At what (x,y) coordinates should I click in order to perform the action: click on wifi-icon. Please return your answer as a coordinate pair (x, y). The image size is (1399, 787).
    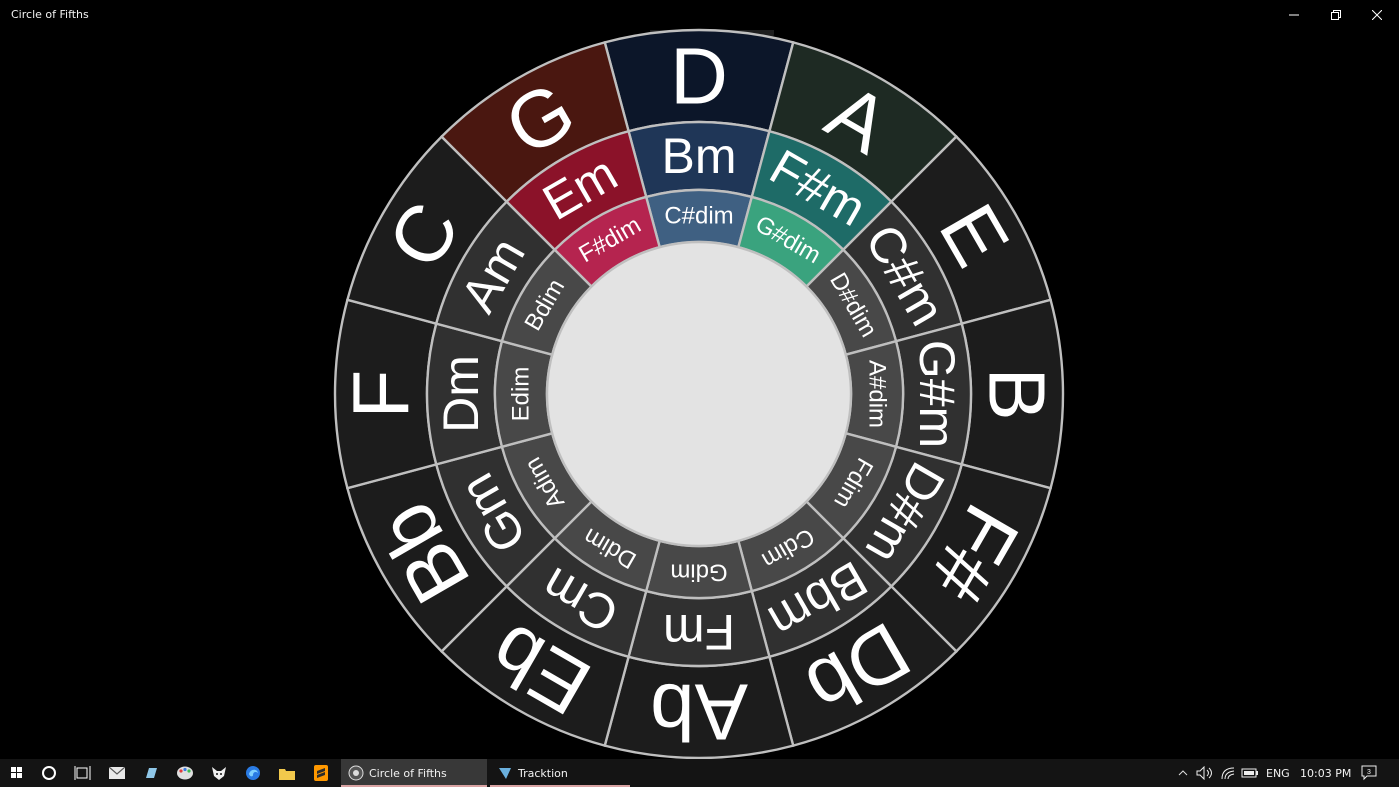
    Looking at the image, I should click on (1228, 773).